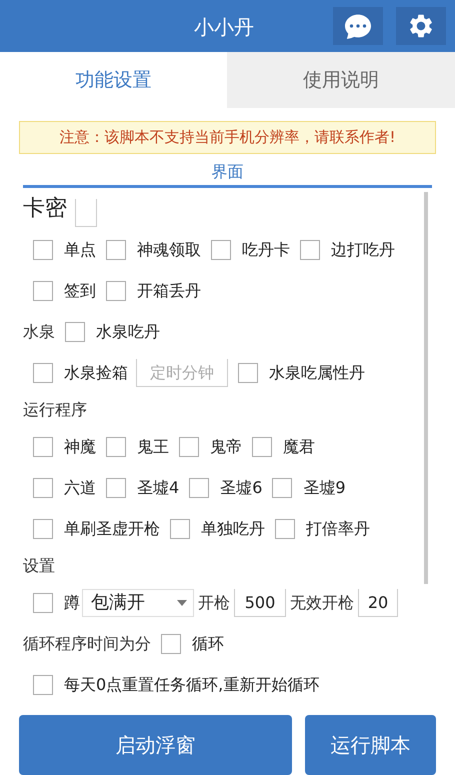 Image resolution: width=455 pixels, height=775 pixels. I want to click on field-label: 水泉, so click(39, 331).